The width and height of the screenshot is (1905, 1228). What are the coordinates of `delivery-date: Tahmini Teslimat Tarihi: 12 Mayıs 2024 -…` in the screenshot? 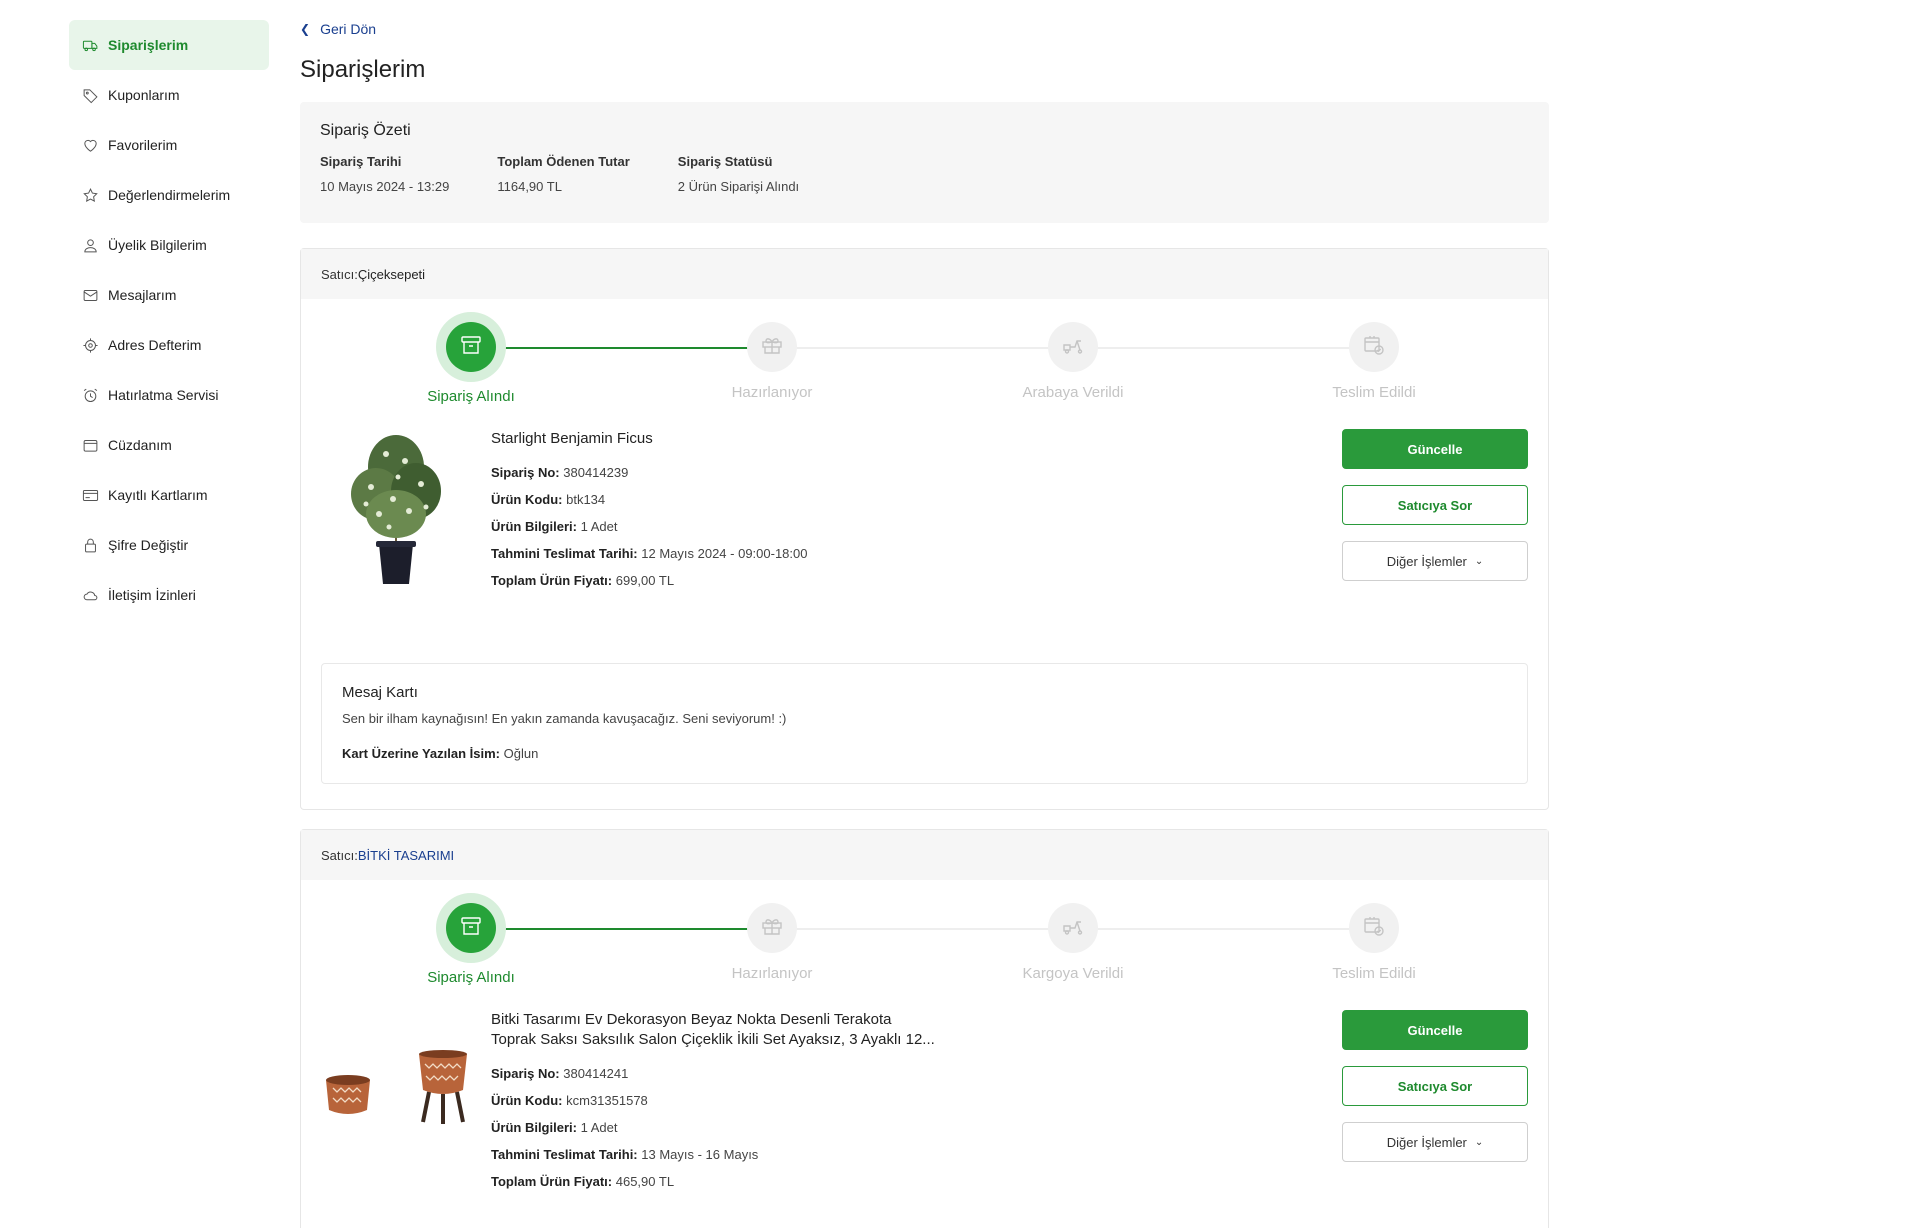 It's located at (649, 553).